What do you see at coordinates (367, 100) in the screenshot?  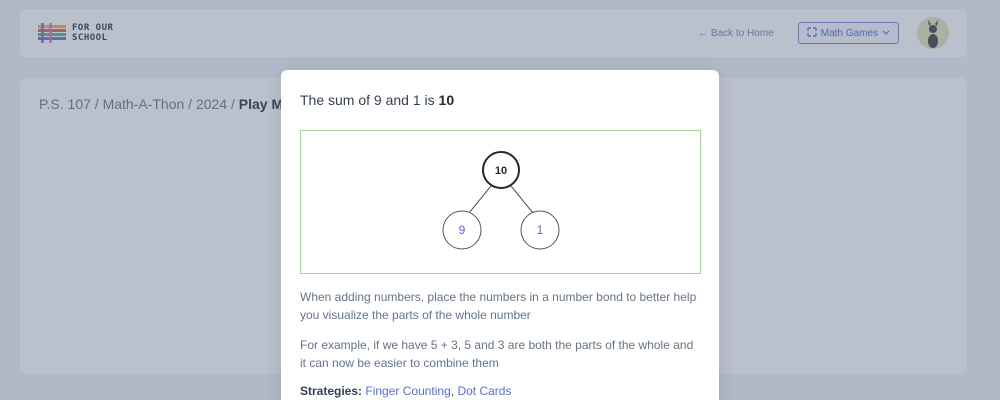 I see `modal-title-prefix: The sum of 9 and 1 is` at bounding box center [367, 100].